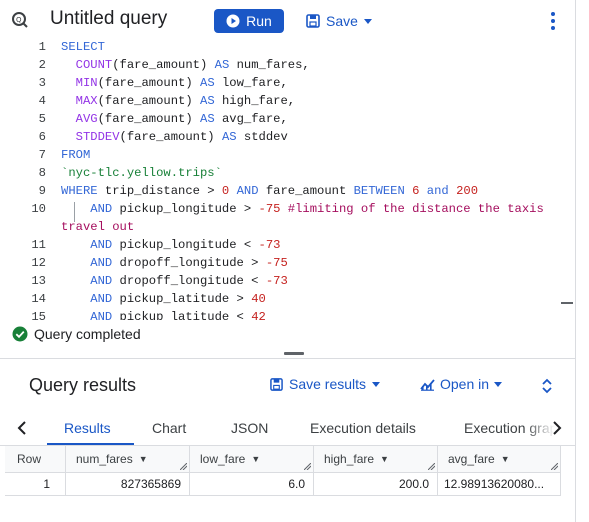 Image resolution: width=589 pixels, height=522 pixels. I want to click on svg-text: Q, so click(19, 20).